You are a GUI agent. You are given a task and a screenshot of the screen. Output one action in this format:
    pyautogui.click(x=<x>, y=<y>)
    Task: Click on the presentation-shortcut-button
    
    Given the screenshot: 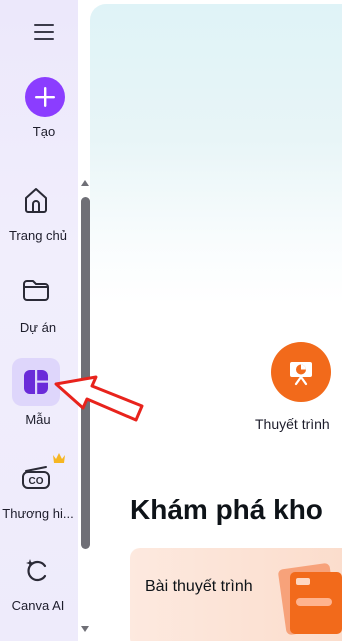 What is the action you would take?
    pyautogui.click(x=301, y=372)
    